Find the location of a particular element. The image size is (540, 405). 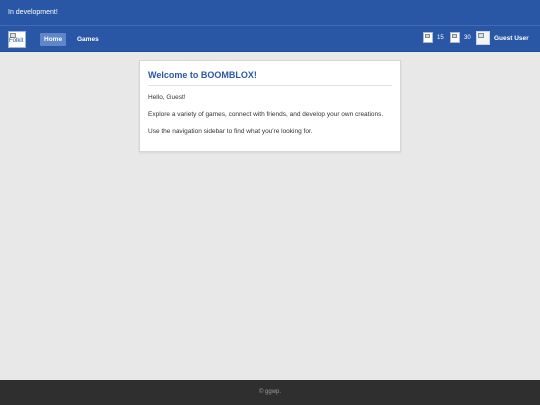

site-logo: Folkit is located at coordinates (17, 39).